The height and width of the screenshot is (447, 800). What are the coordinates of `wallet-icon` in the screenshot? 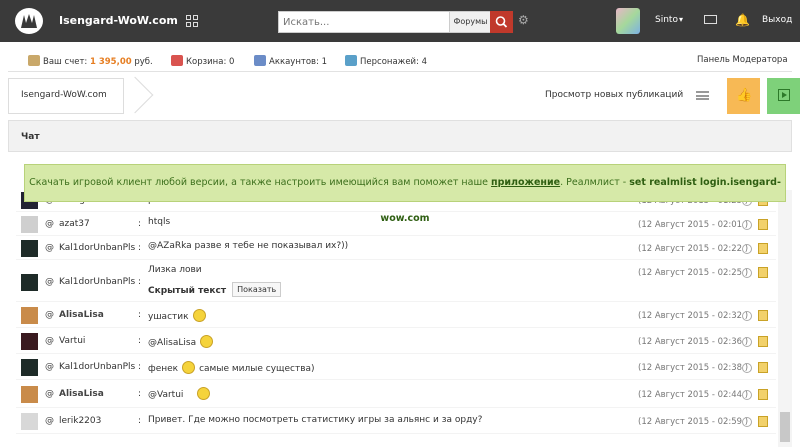 It's located at (34, 60).